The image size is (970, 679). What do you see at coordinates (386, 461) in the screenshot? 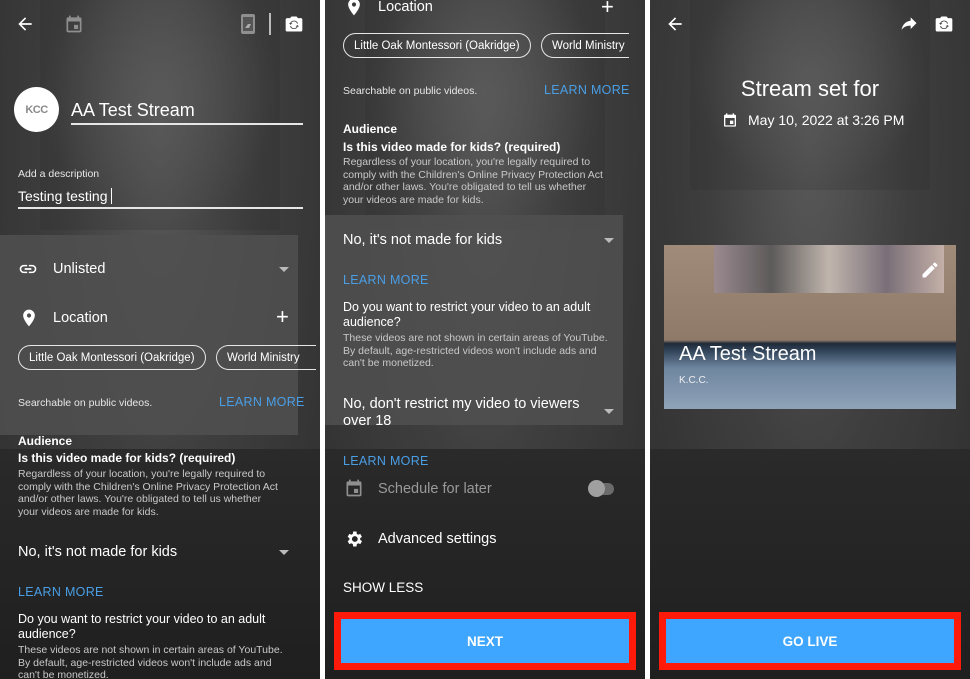
I see `age-learn-more-link: LEARN MORE` at bounding box center [386, 461].